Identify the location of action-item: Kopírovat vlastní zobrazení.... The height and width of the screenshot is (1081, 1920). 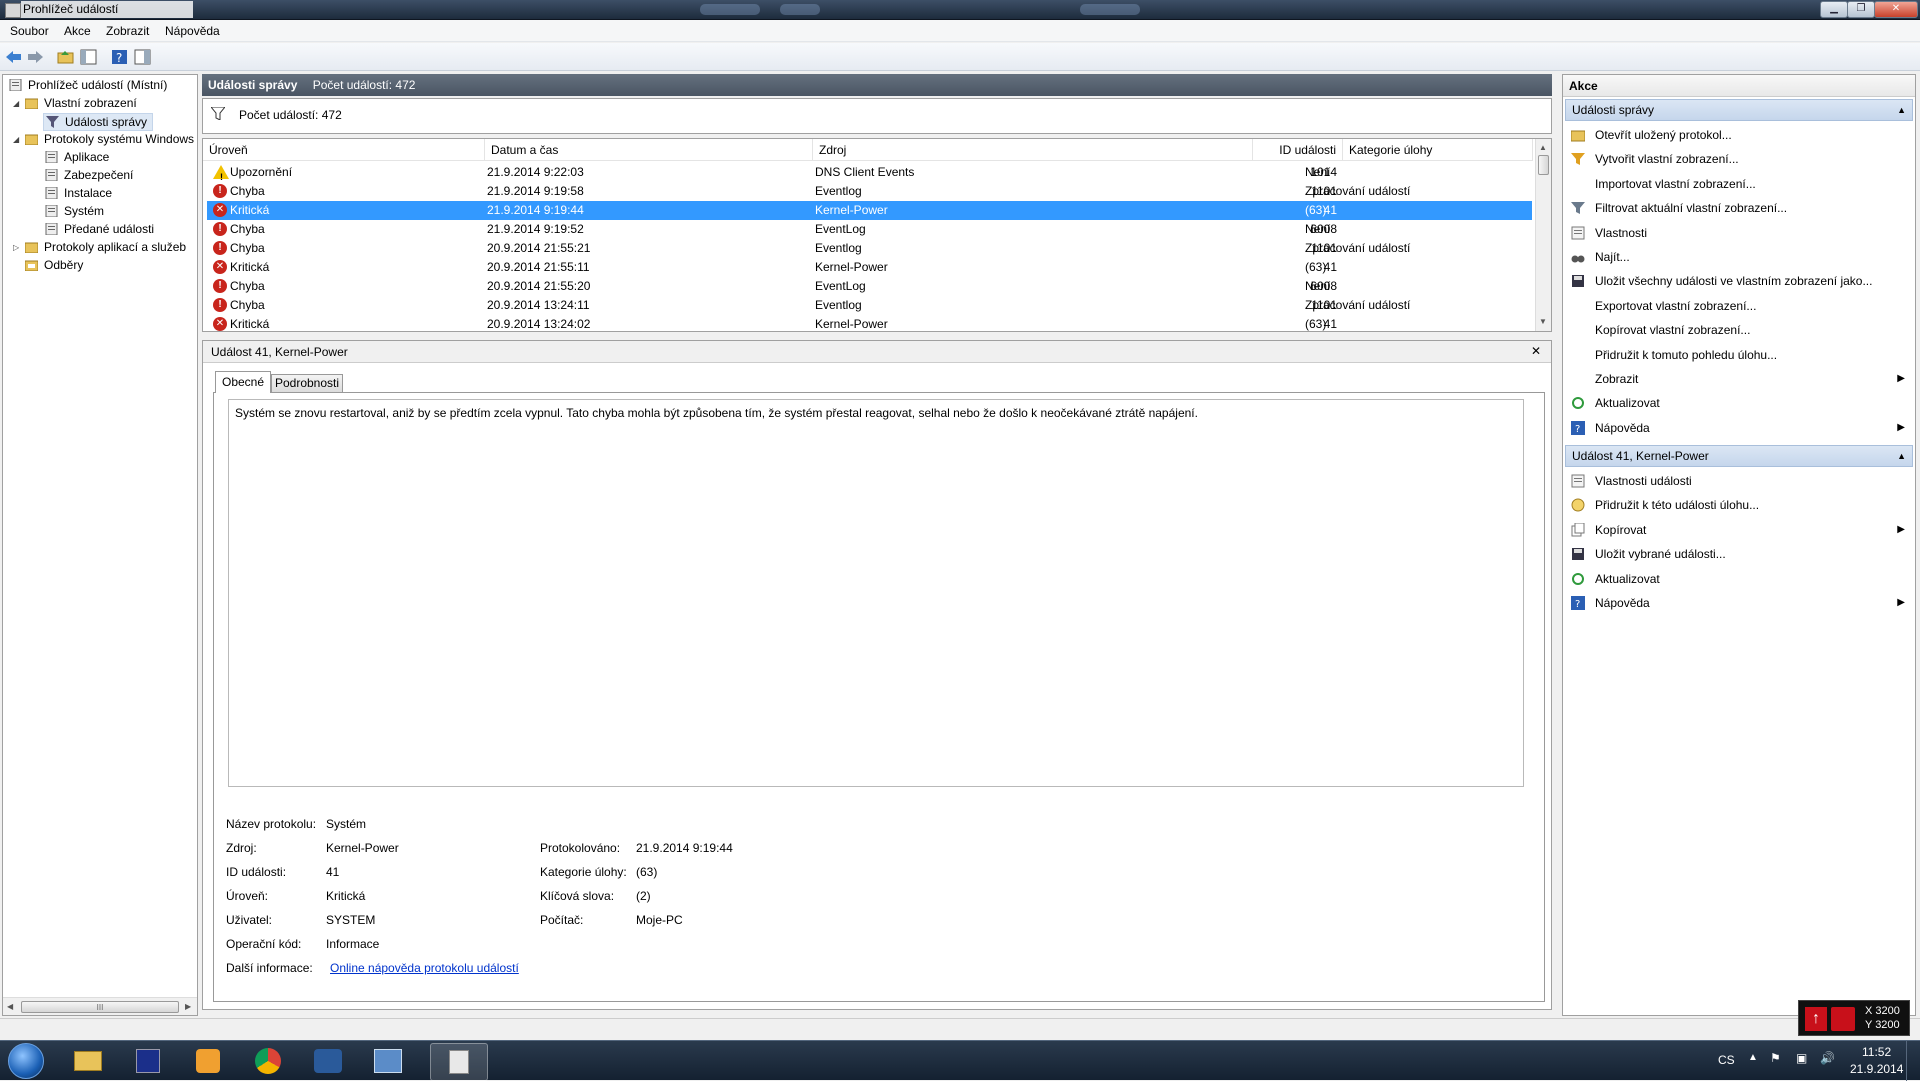
(1739, 330).